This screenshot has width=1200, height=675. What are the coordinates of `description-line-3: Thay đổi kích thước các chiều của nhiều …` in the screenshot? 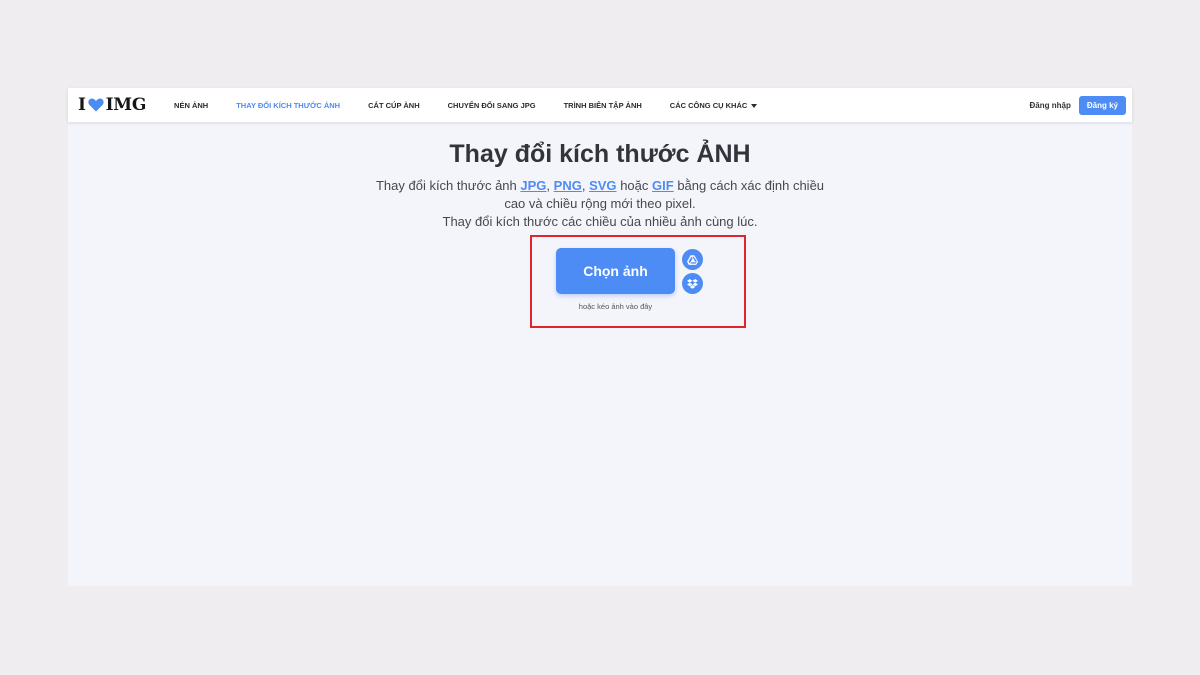 It's located at (600, 221).